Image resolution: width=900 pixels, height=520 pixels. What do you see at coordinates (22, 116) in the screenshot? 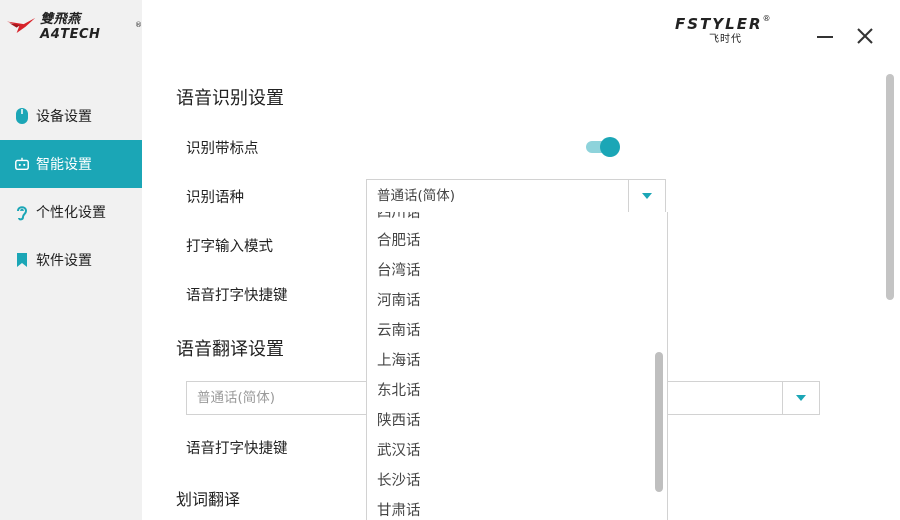
I see `mouse-icon` at bounding box center [22, 116].